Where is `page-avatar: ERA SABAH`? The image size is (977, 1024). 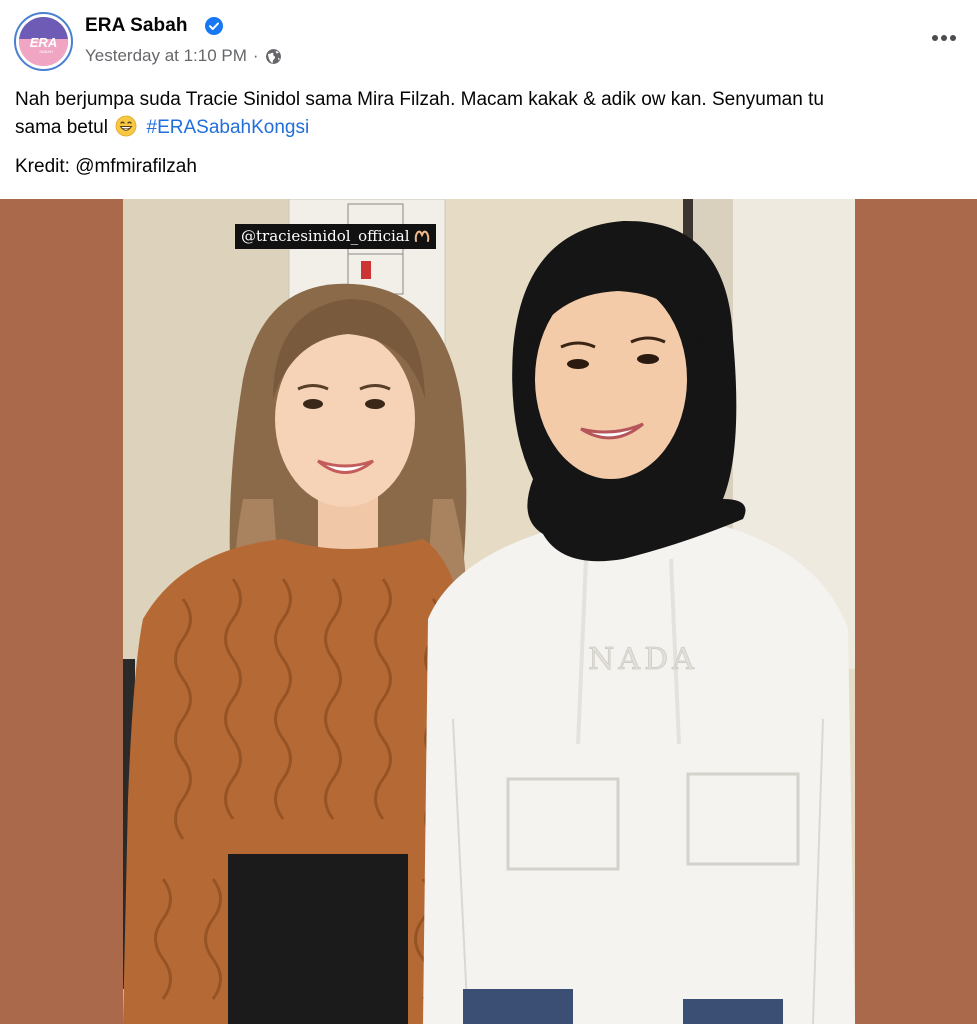
page-avatar: ERA SABAH is located at coordinates (43, 41).